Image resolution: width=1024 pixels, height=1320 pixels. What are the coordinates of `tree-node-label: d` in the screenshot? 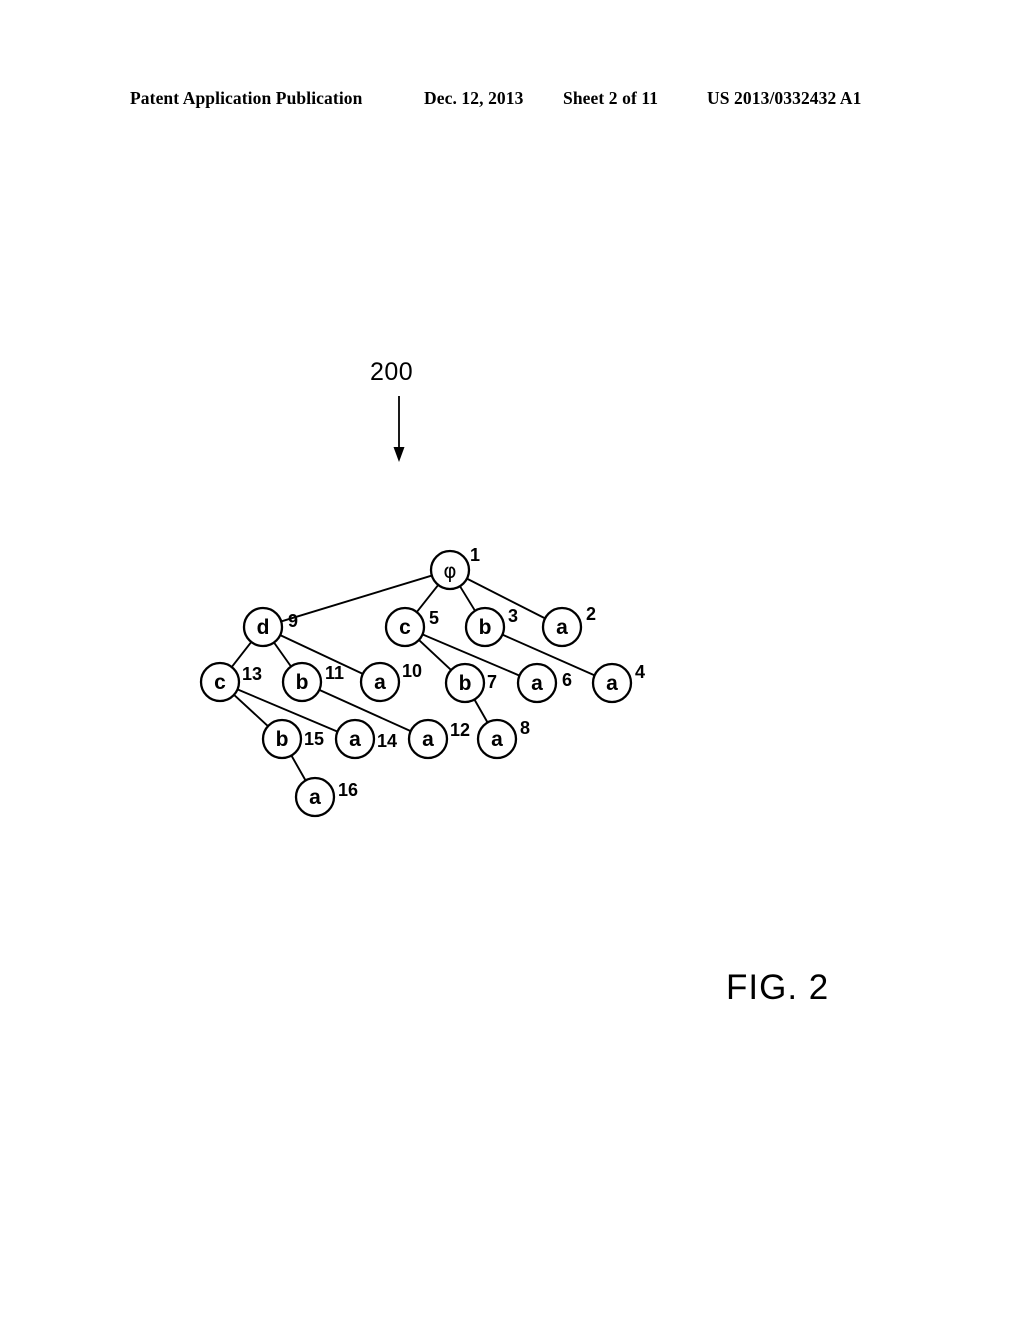 It's located at (263, 627).